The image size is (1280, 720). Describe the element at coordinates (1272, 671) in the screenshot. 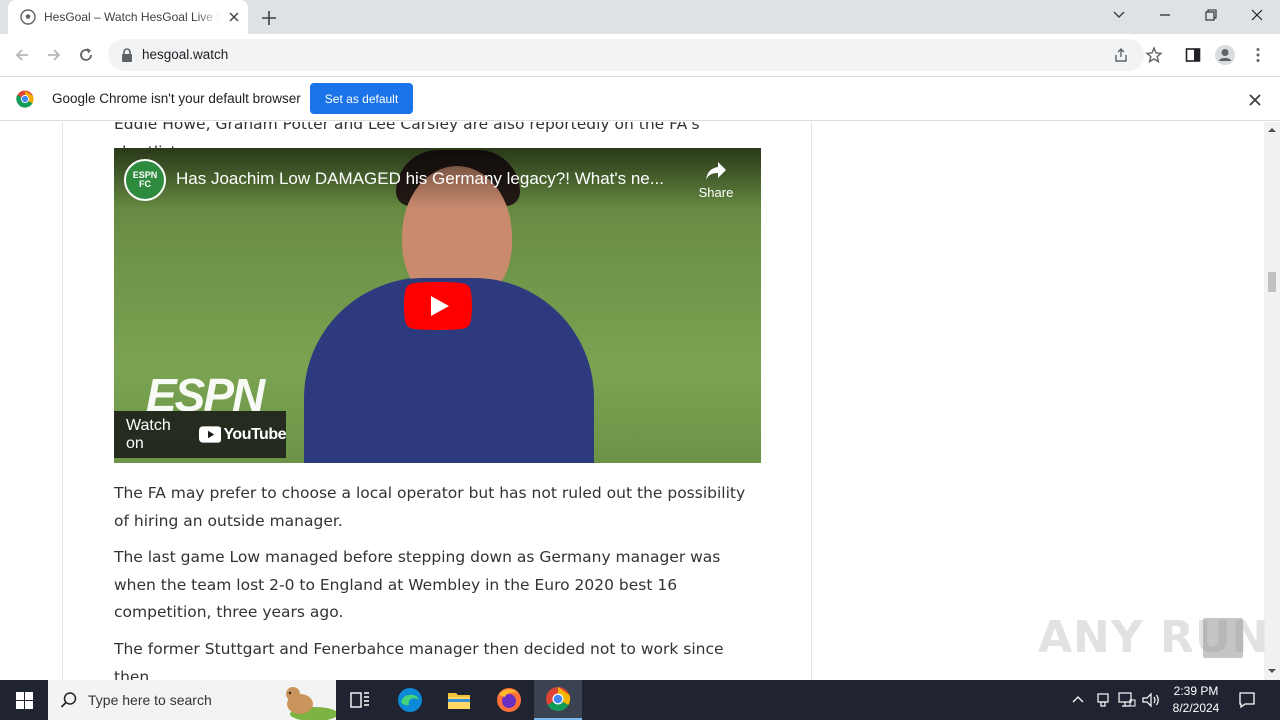

I see `scroll-down-icon` at that location.